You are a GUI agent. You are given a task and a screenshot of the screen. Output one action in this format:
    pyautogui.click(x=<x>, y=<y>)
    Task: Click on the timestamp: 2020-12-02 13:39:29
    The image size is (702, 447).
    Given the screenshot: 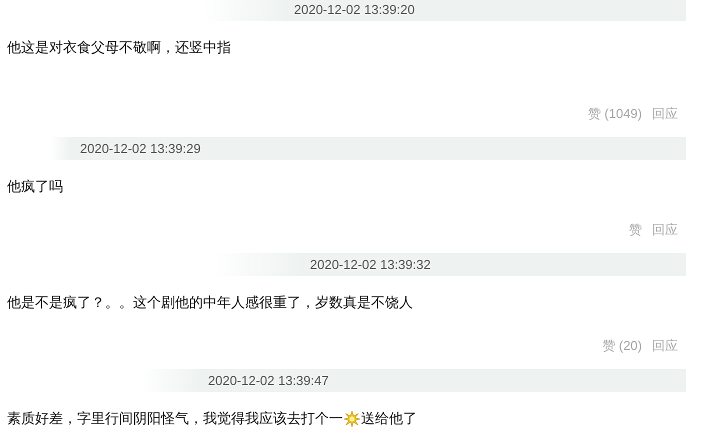 What is the action you would take?
    pyautogui.click(x=140, y=148)
    